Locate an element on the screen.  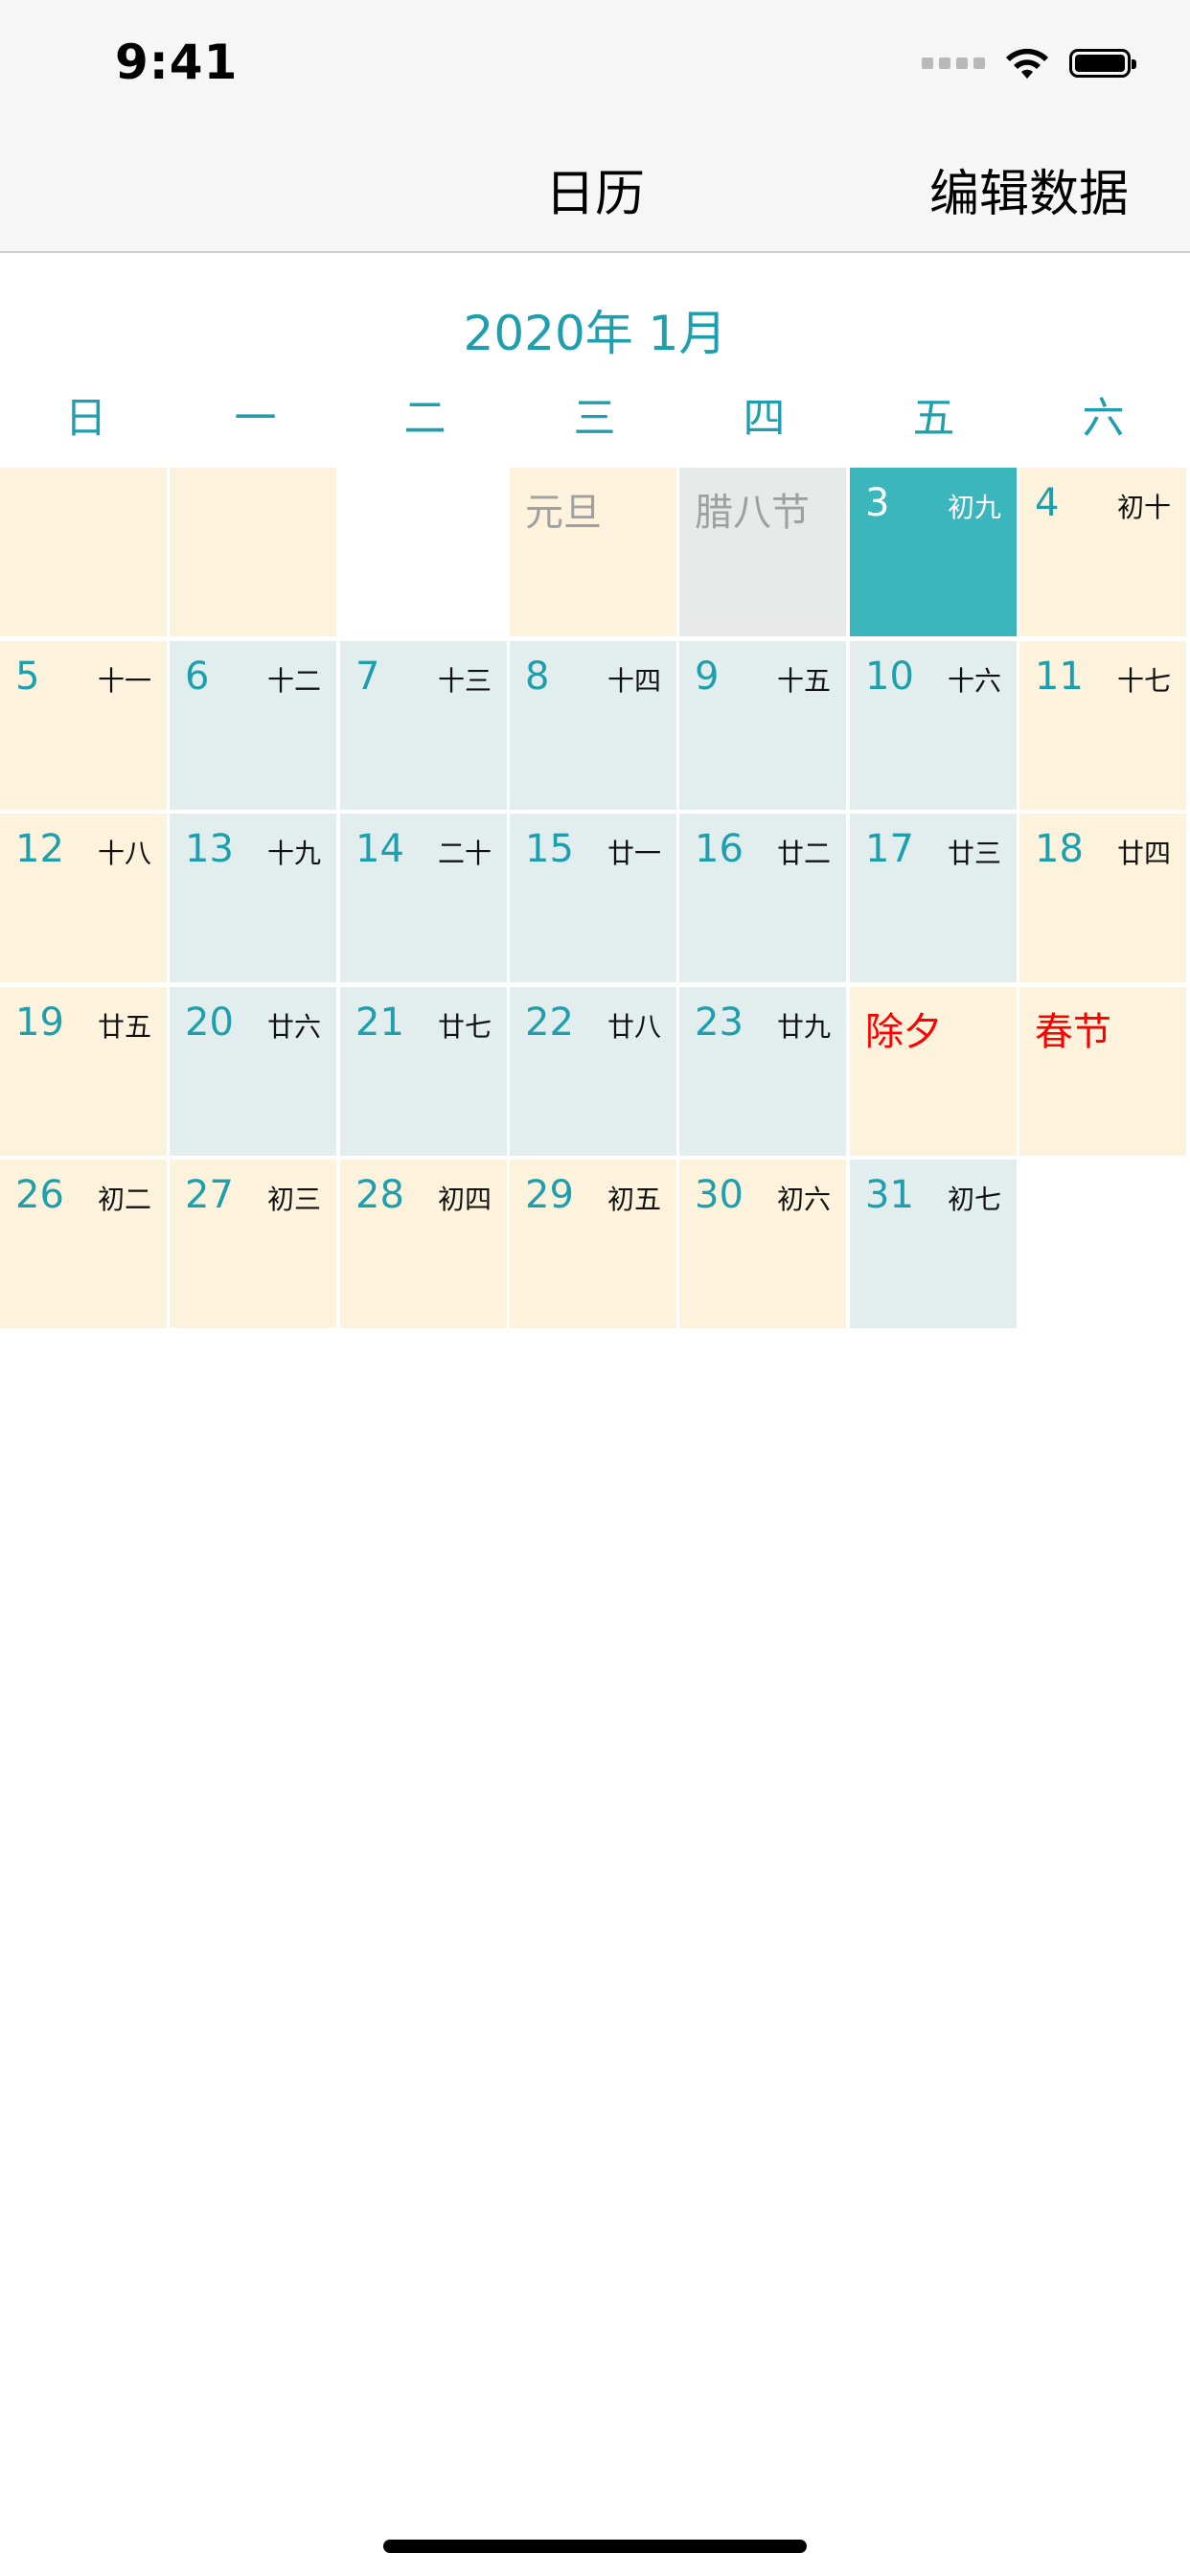
lunar-date: 廿三 is located at coordinates (974, 853).